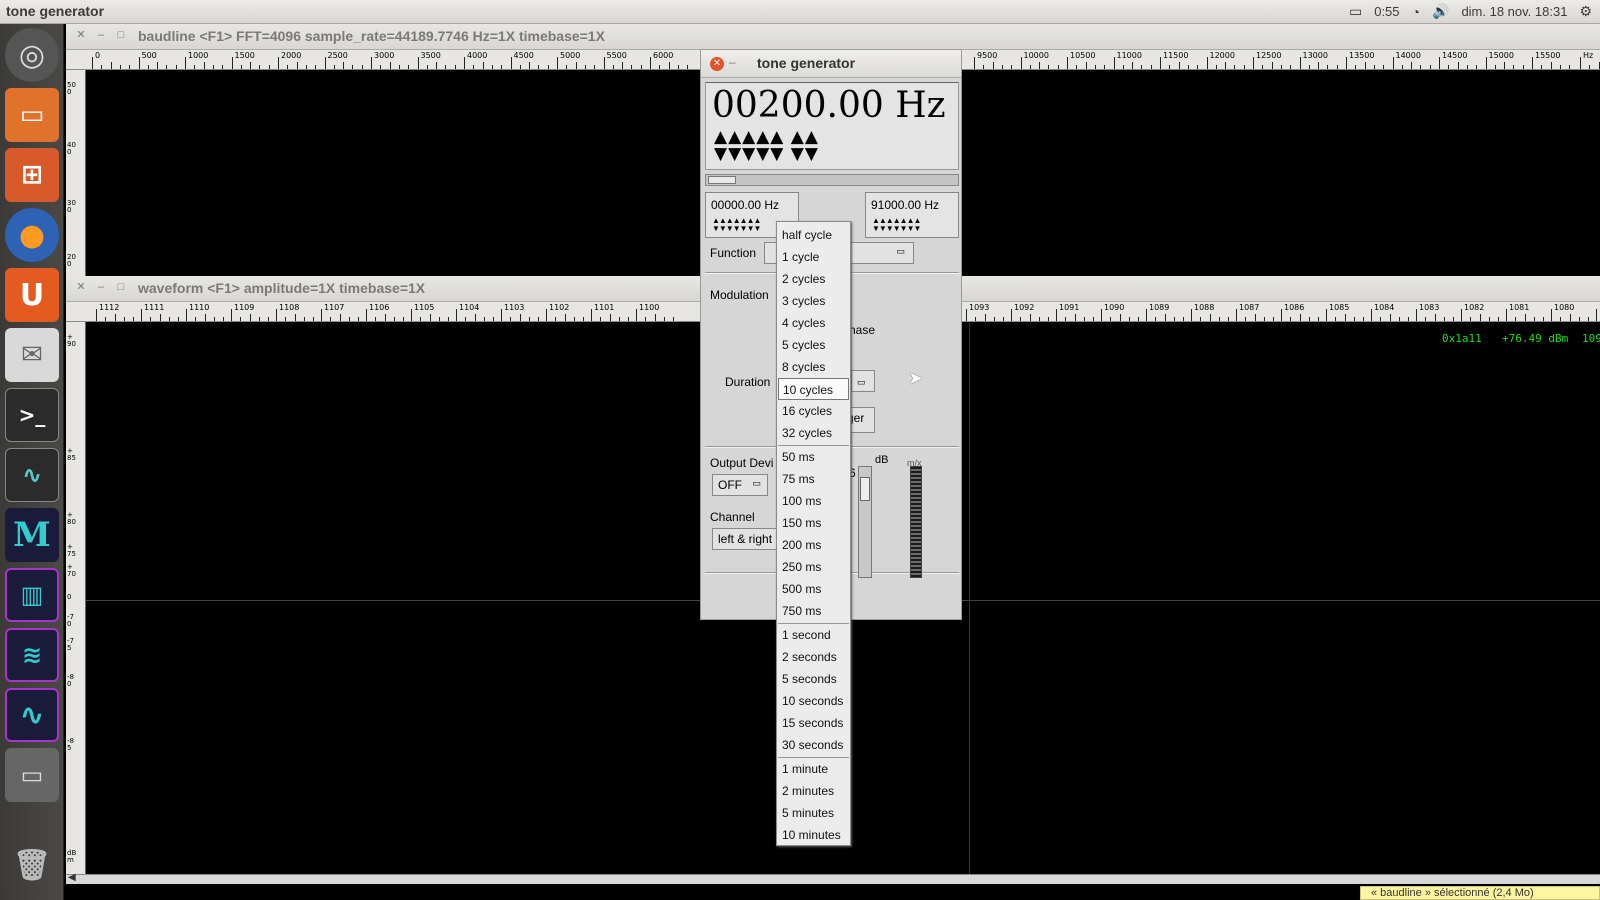 The height and width of the screenshot is (900, 1600). I want to click on menu-item-5-cycles: 5 cycles, so click(803, 345).